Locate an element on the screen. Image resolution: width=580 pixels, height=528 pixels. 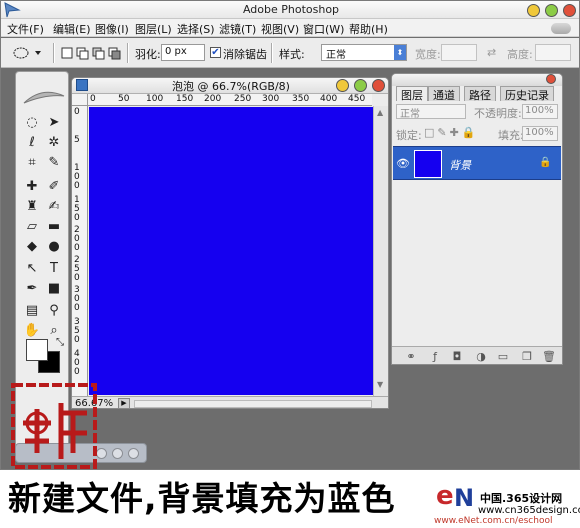
watermark-site-name: 中国.365设计网 is located at coordinates (521, 498).